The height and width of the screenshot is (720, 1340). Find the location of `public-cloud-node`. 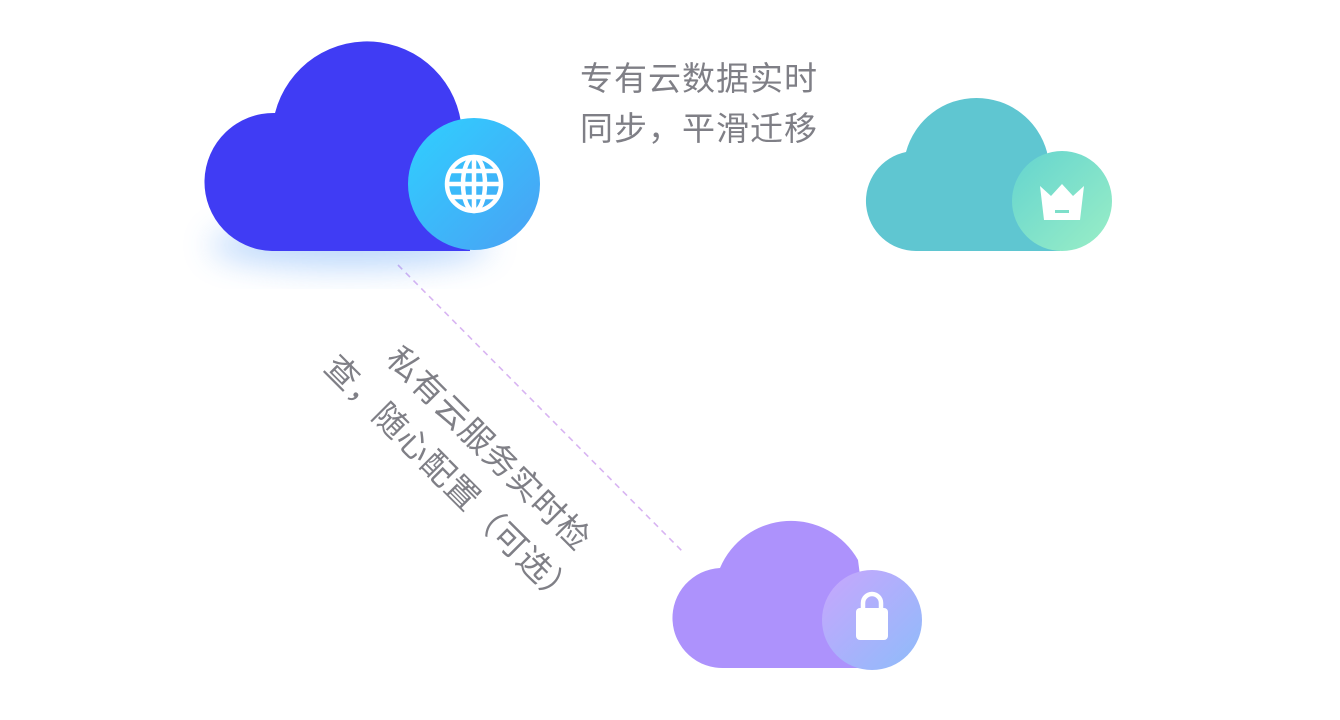

public-cloud-node is located at coordinates (372, 154).